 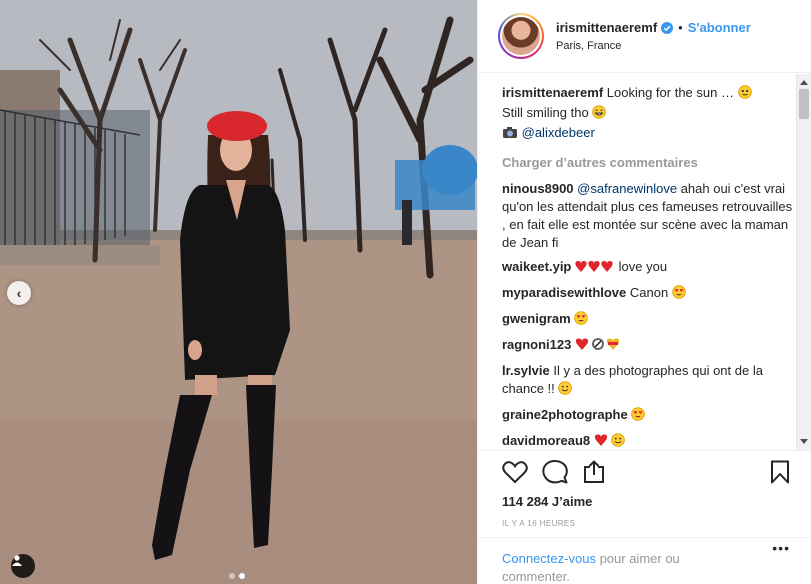 I want to click on carousel-dot-active, so click(x=242, y=576).